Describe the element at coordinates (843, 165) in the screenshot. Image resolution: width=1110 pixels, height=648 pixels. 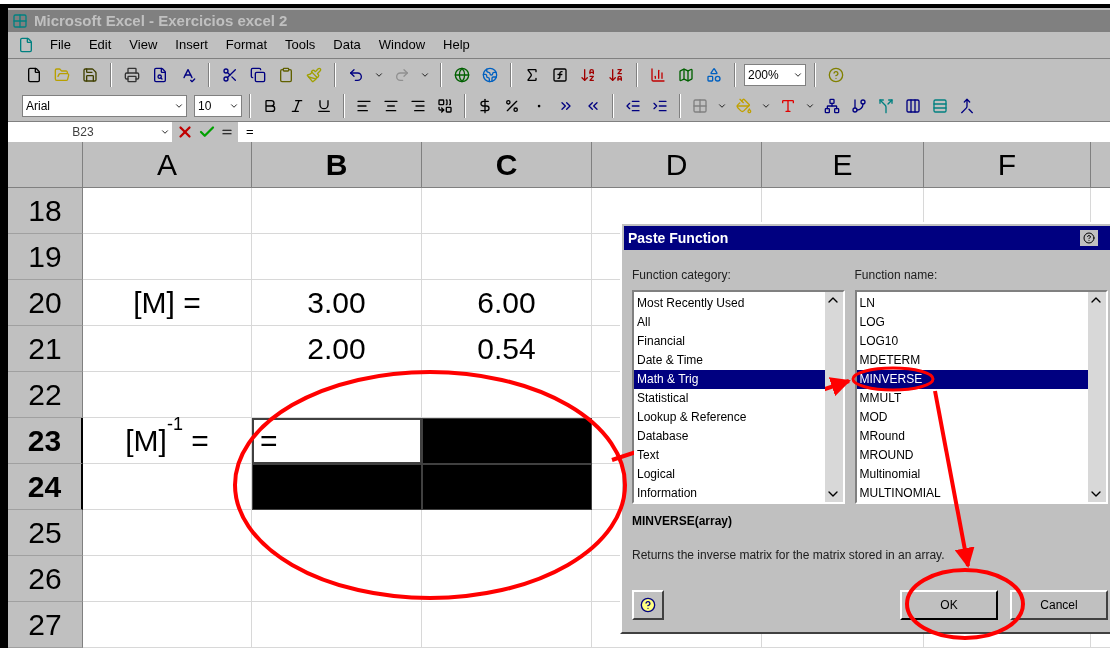
I see `column-header: E` at that location.